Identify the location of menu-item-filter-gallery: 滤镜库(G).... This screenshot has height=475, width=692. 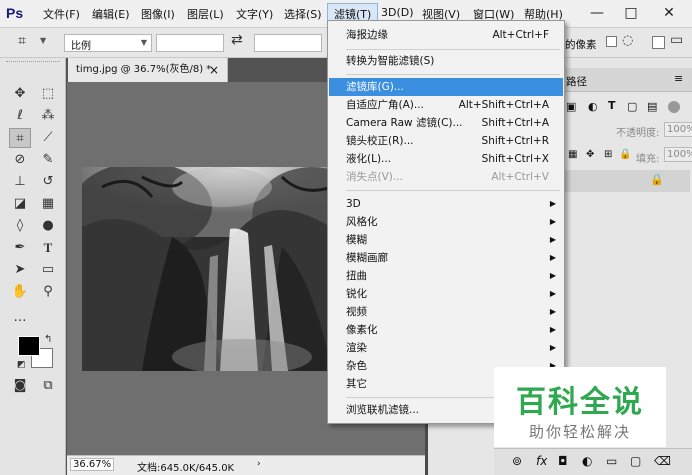
(446, 87).